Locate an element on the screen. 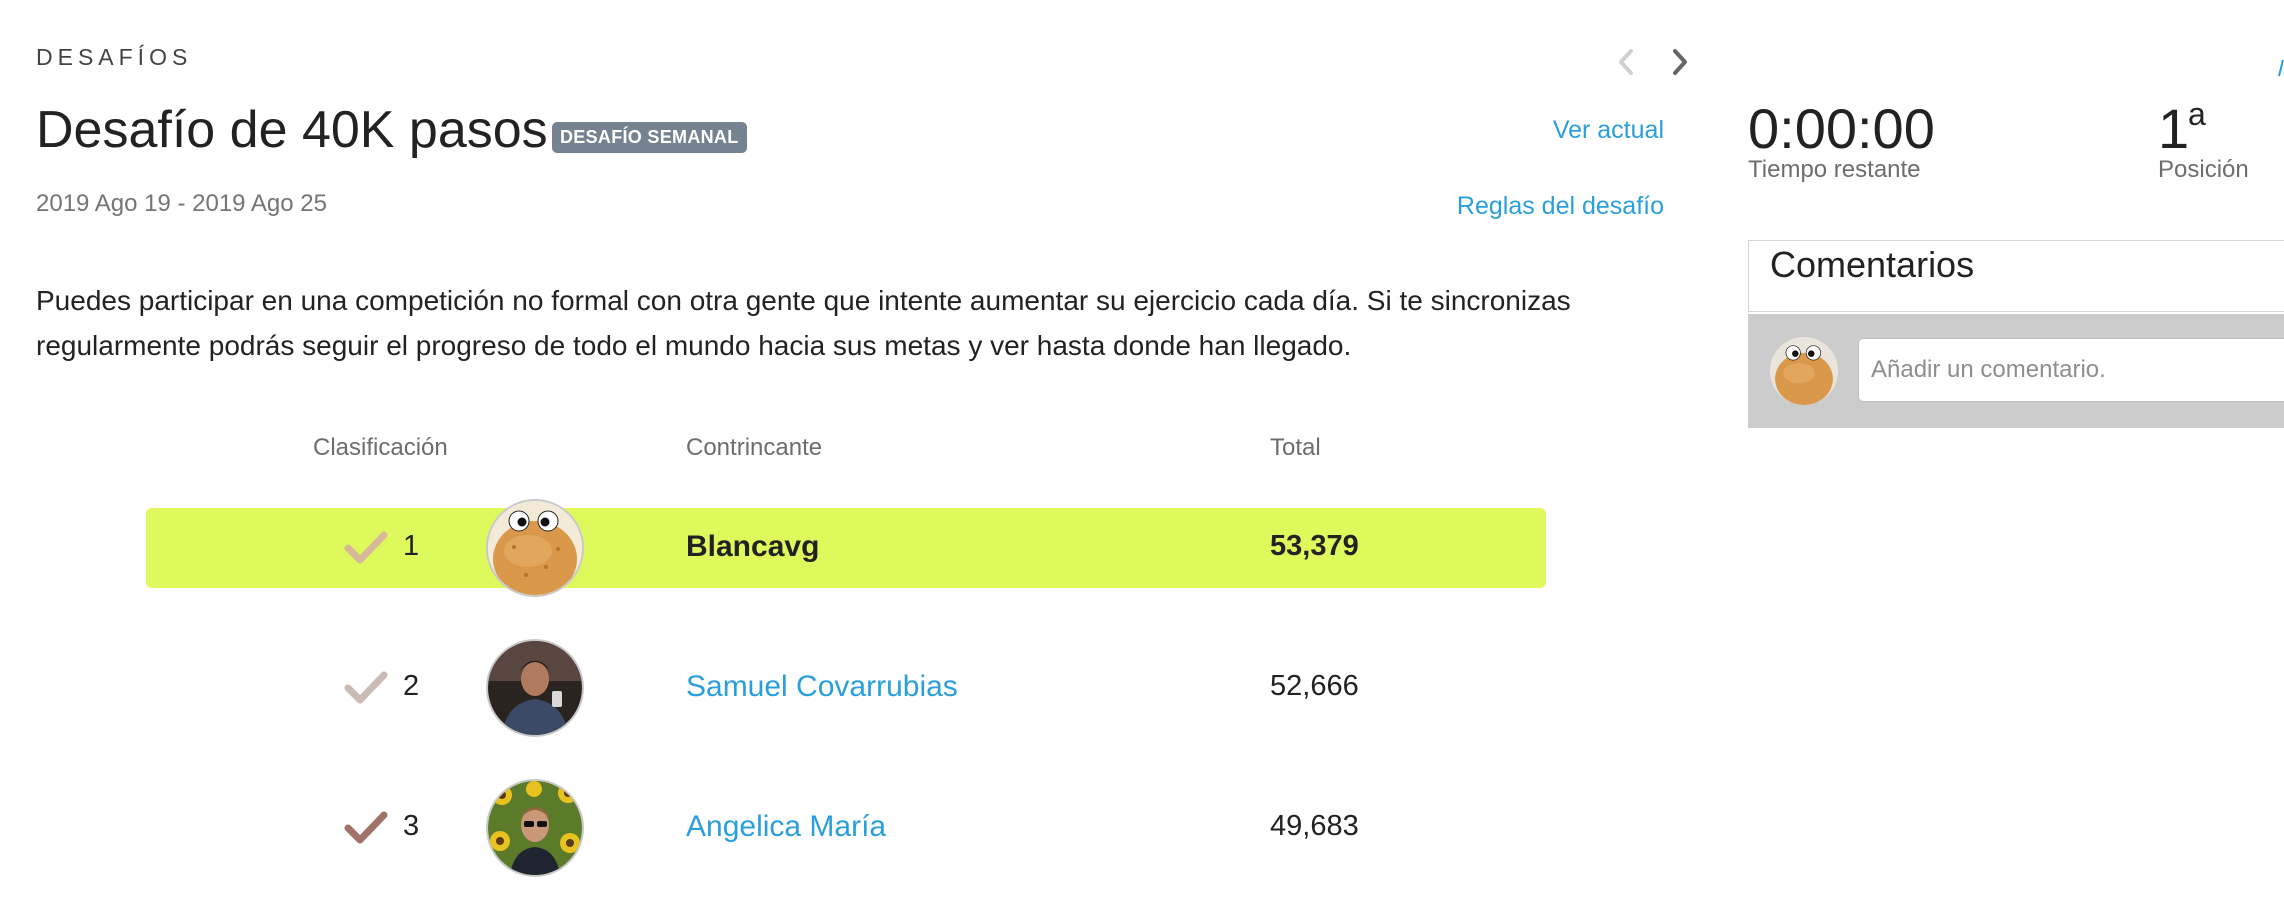  column-header-opponent: Contrincante is located at coordinates (754, 447).